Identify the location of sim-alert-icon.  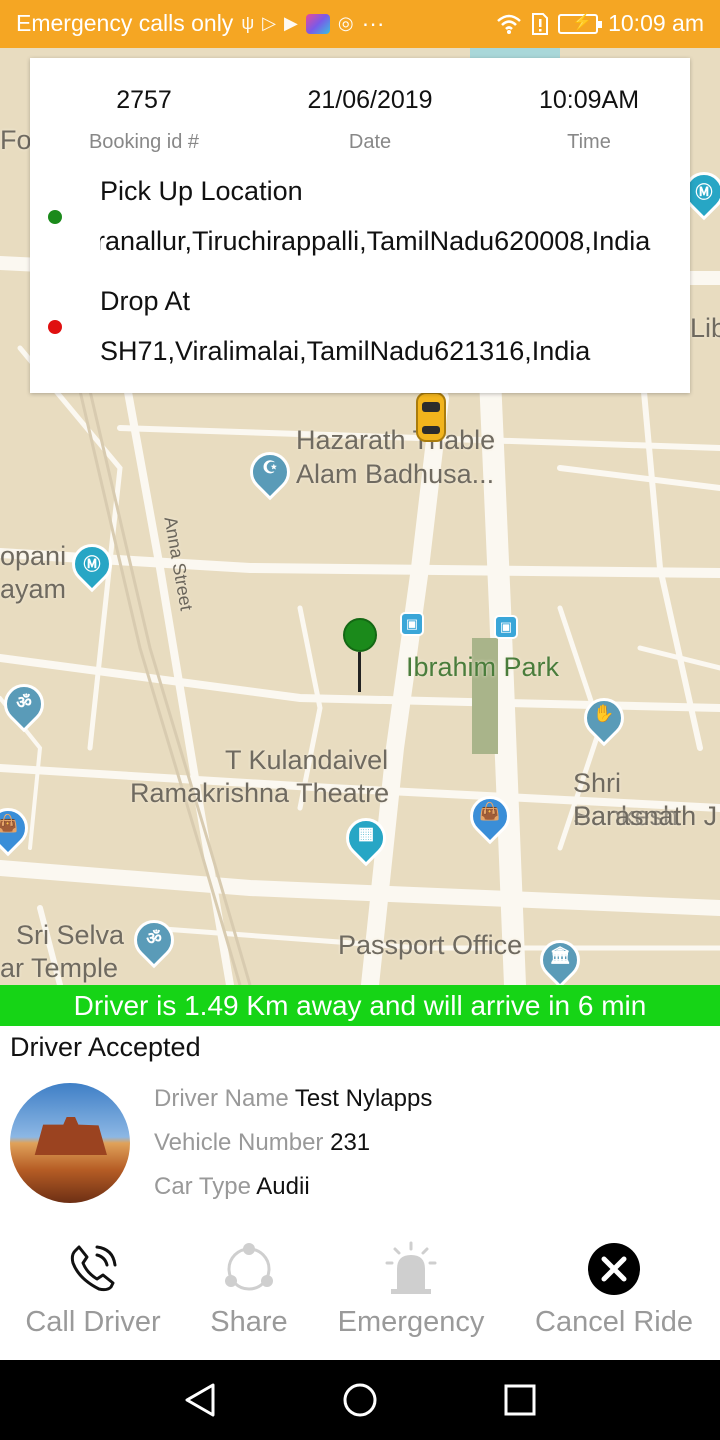
(540, 23).